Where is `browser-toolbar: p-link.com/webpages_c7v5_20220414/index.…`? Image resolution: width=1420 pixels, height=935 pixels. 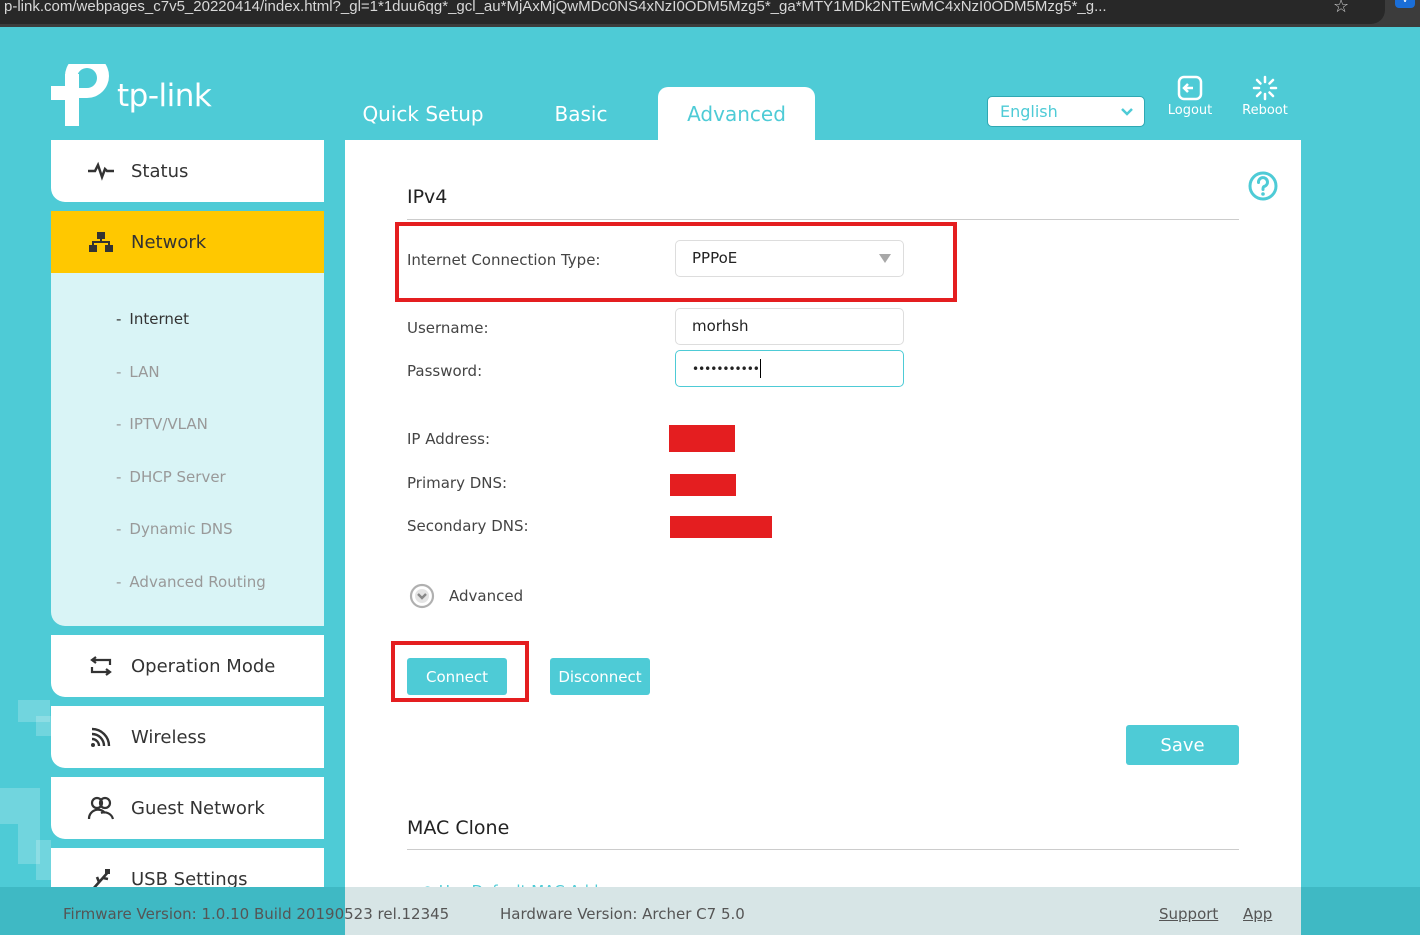
browser-toolbar: p-link.com/webpages_c7v5_20220414/index.… is located at coordinates (710, 13).